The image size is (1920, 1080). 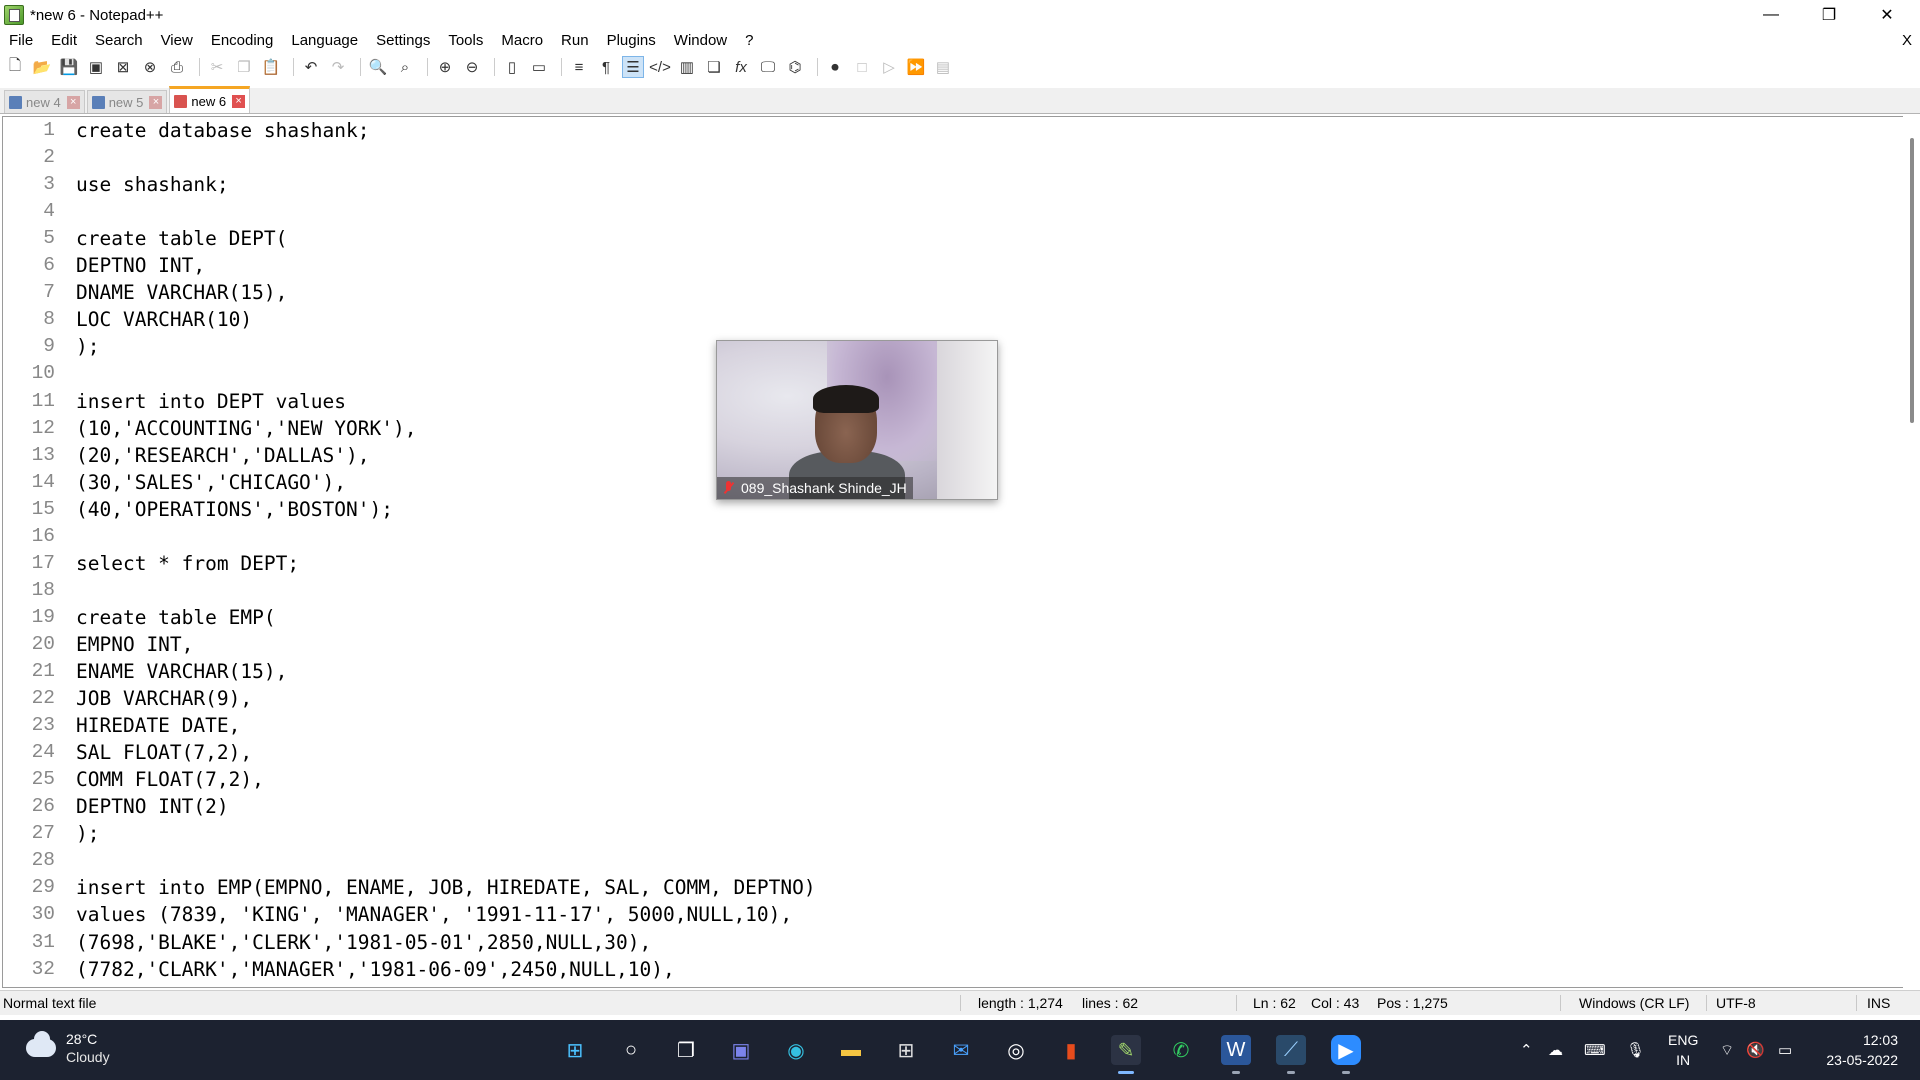 What do you see at coordinates (445, 67) in the screenshot?
I see `zoom-in-icon: ⊕` at bounding box center [445, 67].